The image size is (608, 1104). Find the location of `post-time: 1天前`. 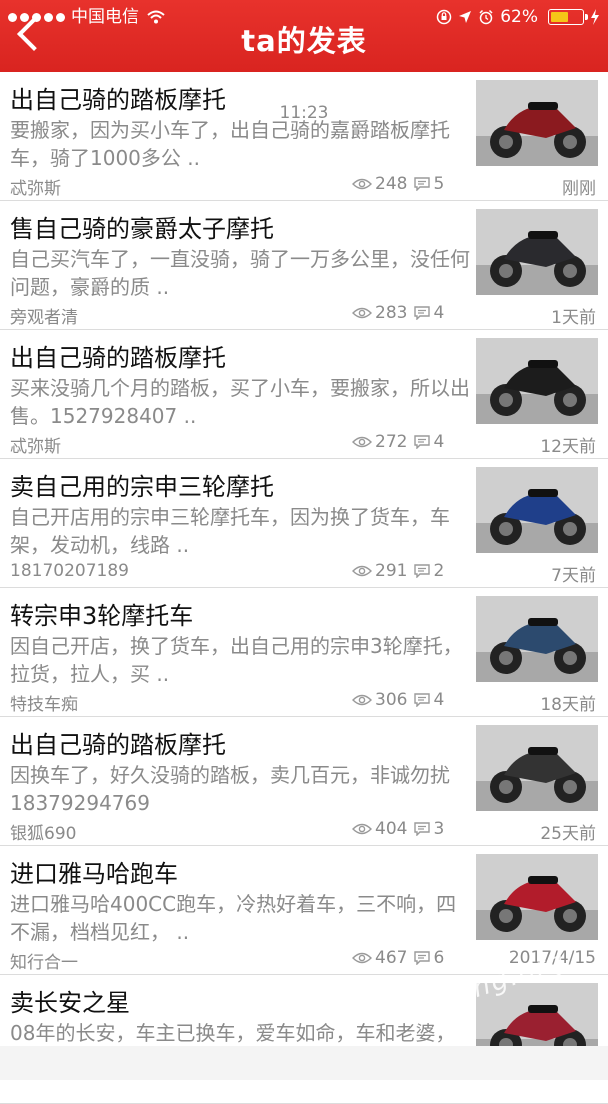

post-time: 1天前 is located at coordinates (573, 318).